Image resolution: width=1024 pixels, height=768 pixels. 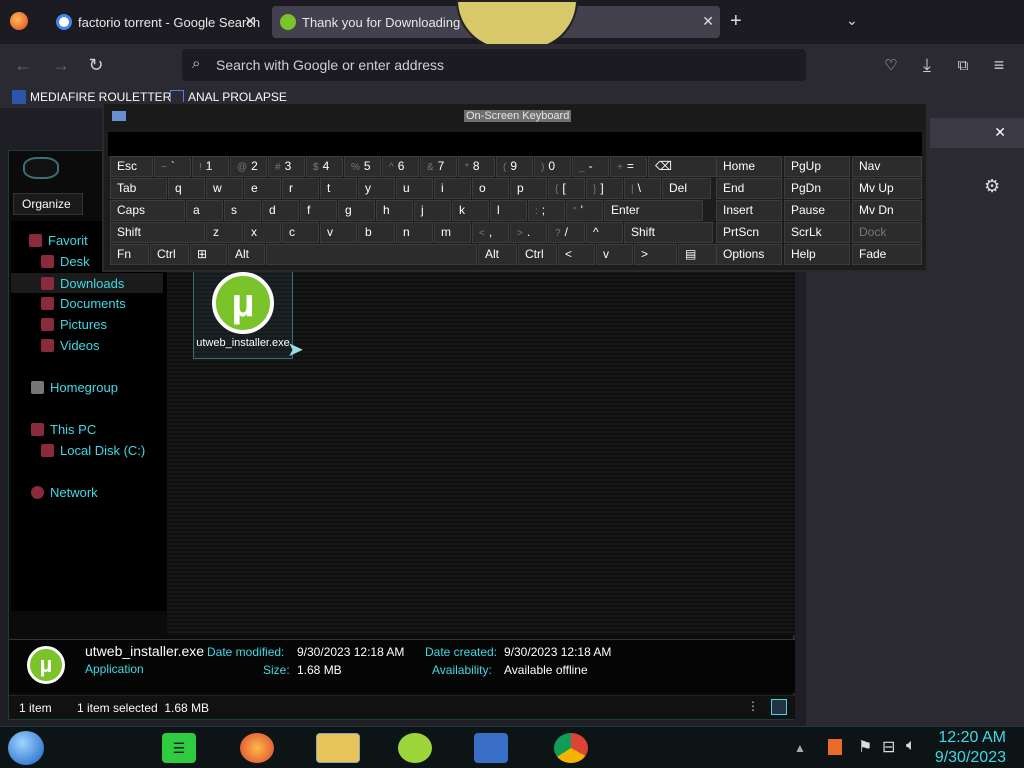 I want to click on sidebar-item-homegroup: Homegroup, so click(x=74, y=387).